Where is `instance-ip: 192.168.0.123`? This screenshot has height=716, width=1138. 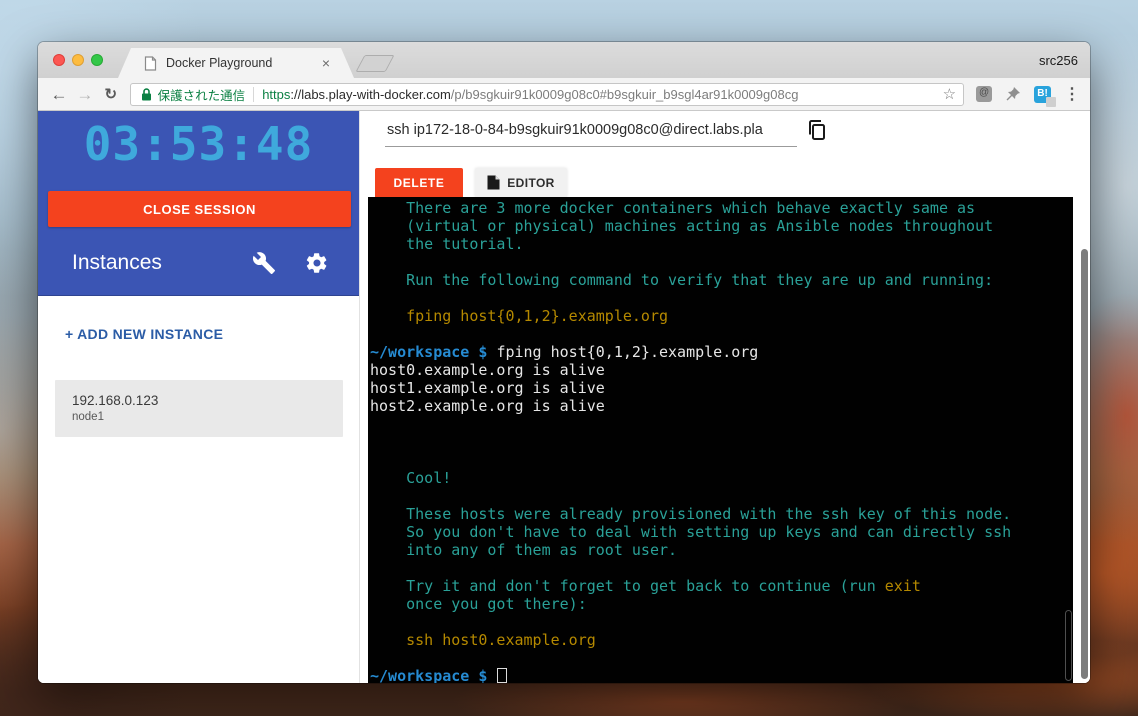 instance-ip: 192.168.0.123 is located at coordinates (115, 400).